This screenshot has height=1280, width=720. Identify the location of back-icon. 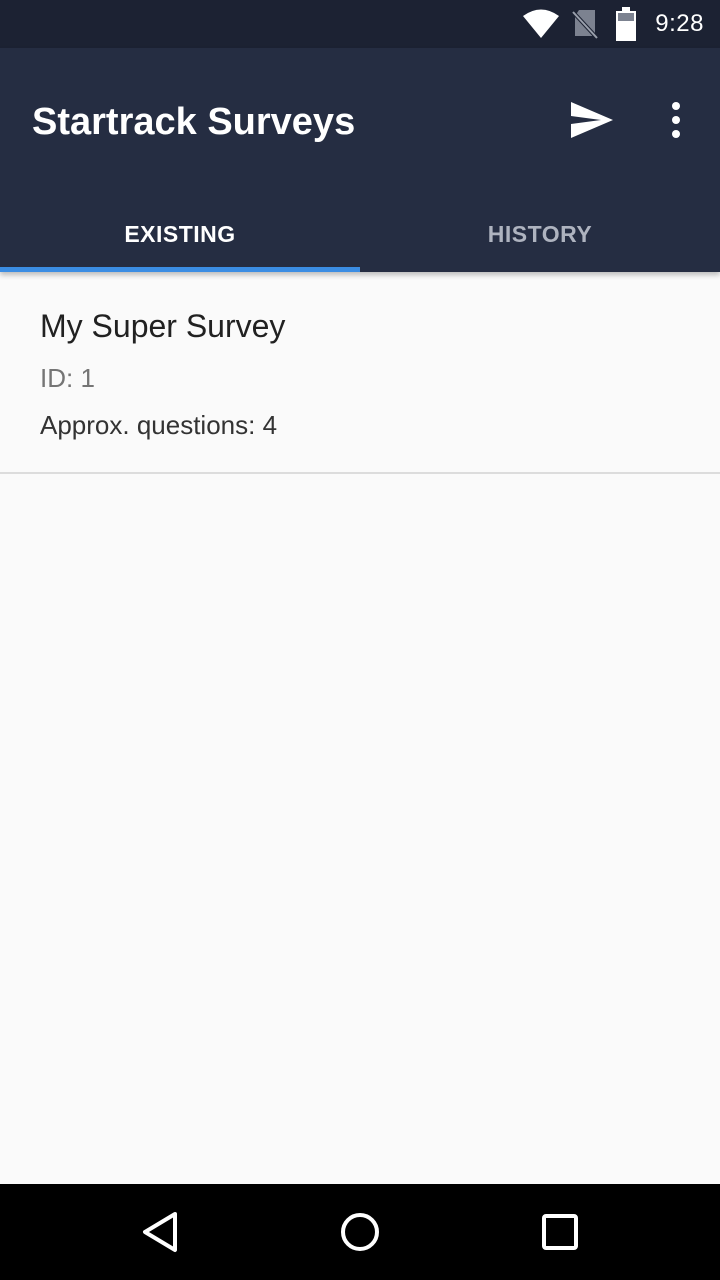
(160, 1232).